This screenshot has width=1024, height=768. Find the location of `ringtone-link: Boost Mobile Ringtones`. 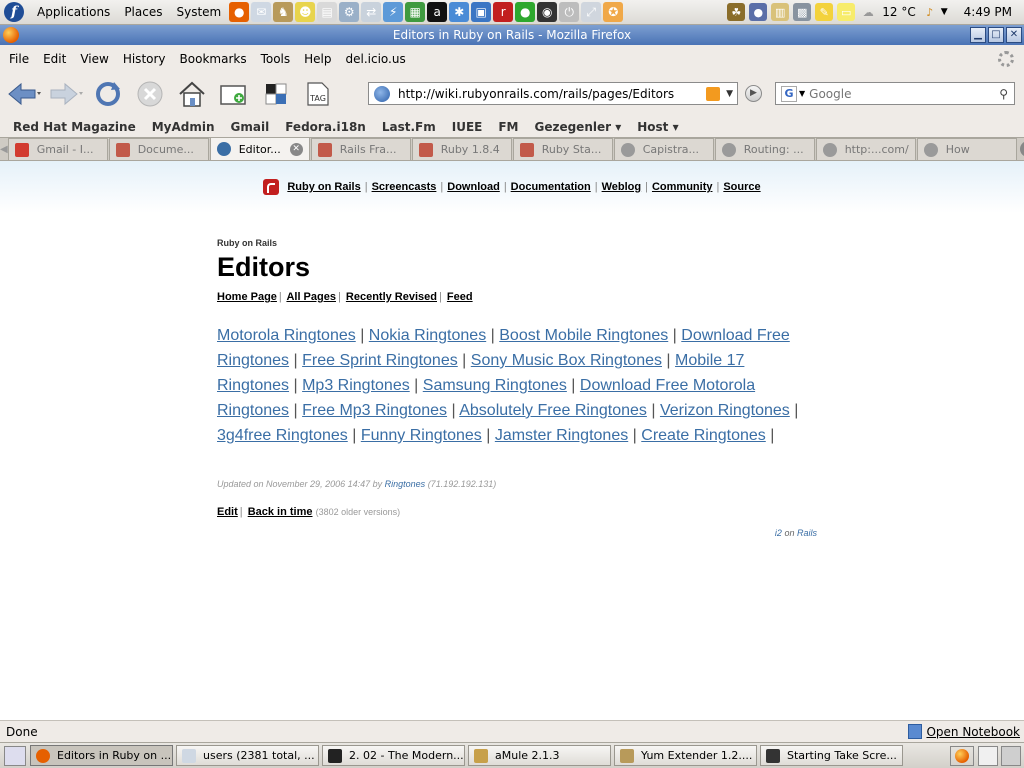

ringtone-link: Boost Mobile Ringtones is located at coordinates (583, 335).